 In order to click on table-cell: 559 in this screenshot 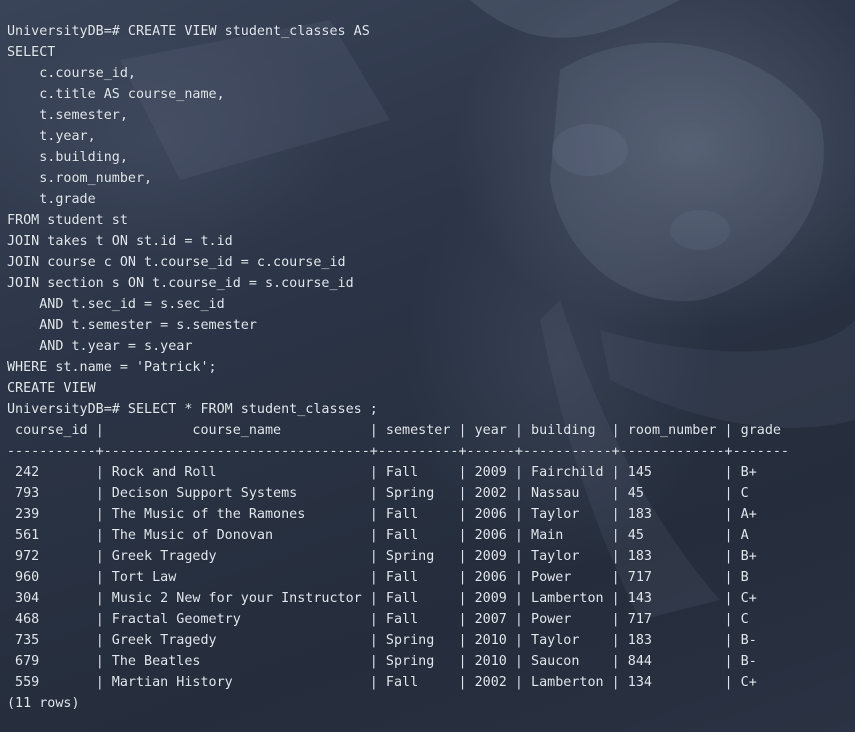, I will do `click(51, 682)`.